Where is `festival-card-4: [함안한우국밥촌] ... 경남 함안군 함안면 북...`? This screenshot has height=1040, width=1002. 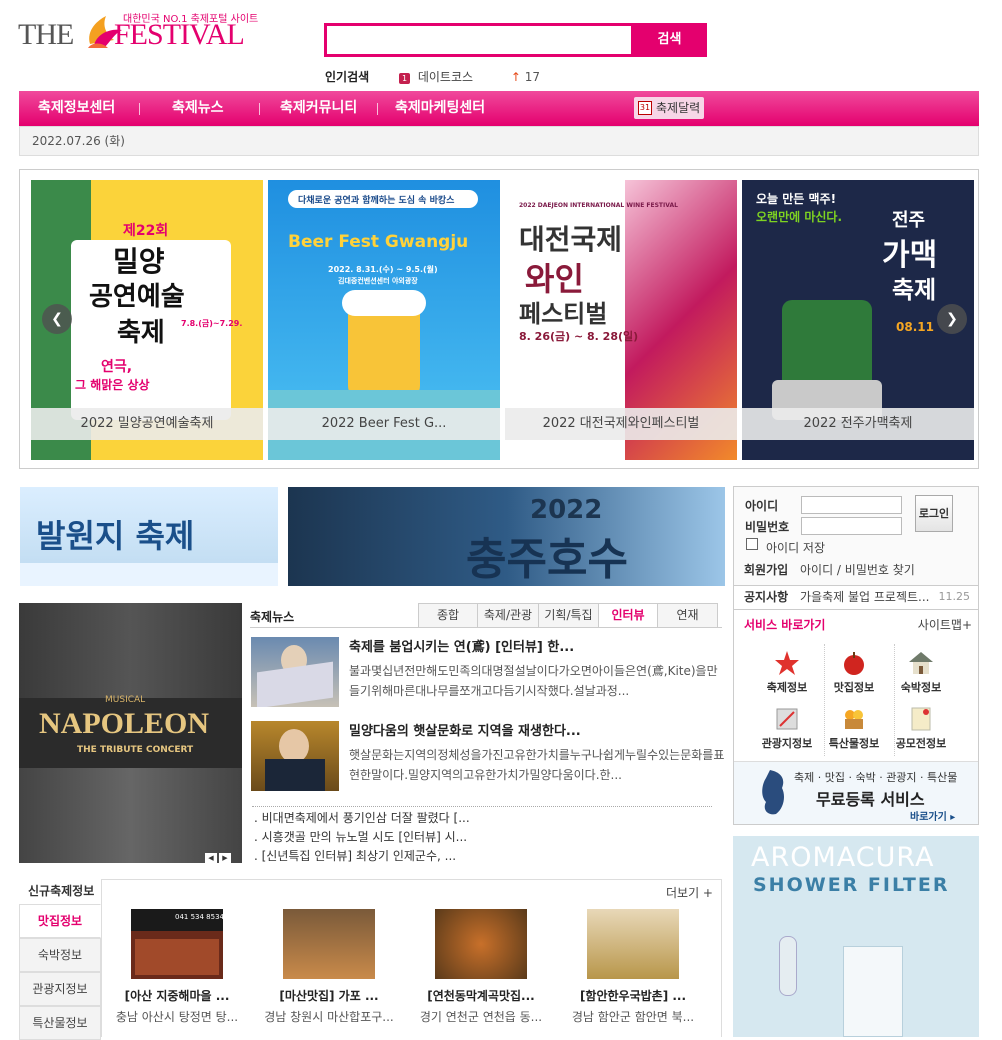 festival-card-4: [함안한우국밥촌] ... 경남 함안군 함안면 북... is located at coordinates (633, 967).